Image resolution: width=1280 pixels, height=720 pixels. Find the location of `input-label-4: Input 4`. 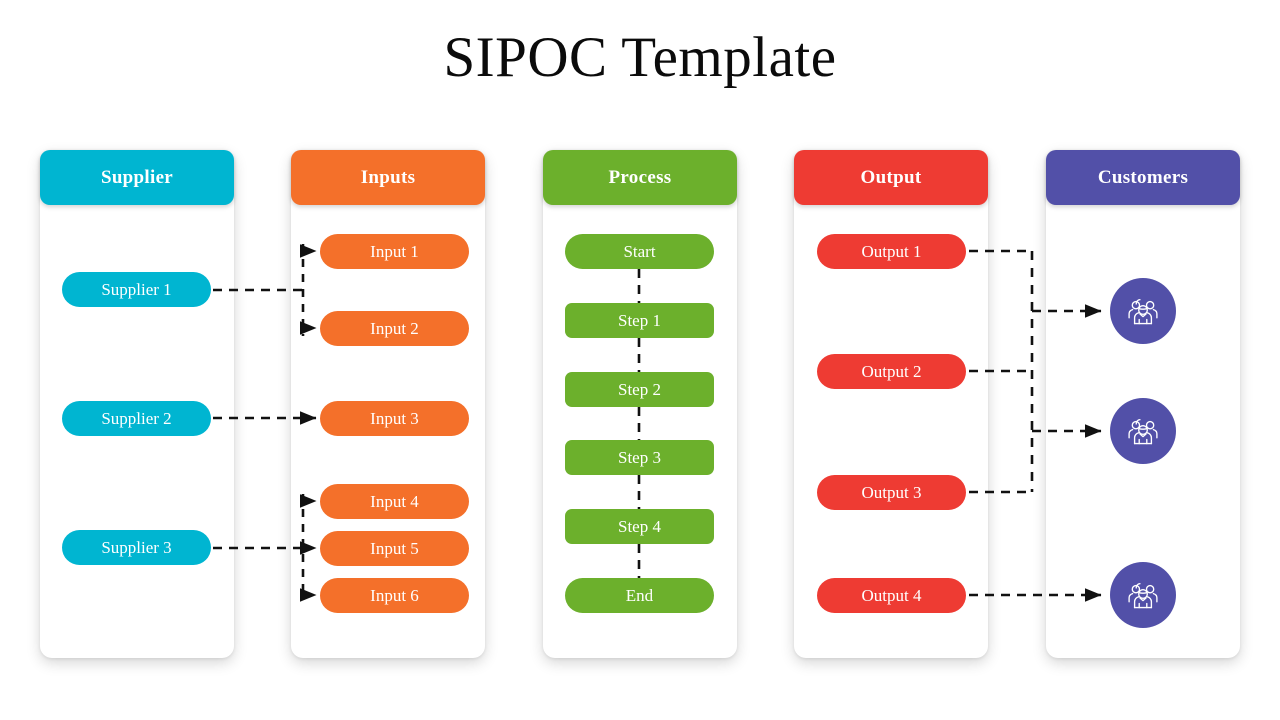

input-label-4: Input 4 is located at coordinates (394, 501).